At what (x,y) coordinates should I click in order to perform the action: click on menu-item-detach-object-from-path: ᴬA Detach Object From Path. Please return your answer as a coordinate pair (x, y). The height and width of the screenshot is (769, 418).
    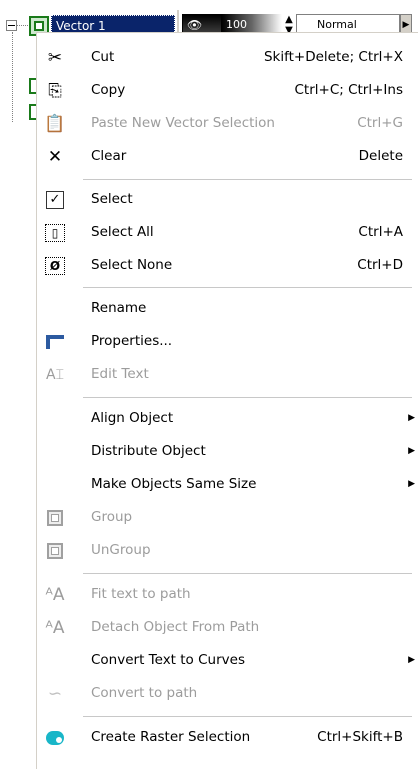
    Looking at the image, I should click on (227, 627).